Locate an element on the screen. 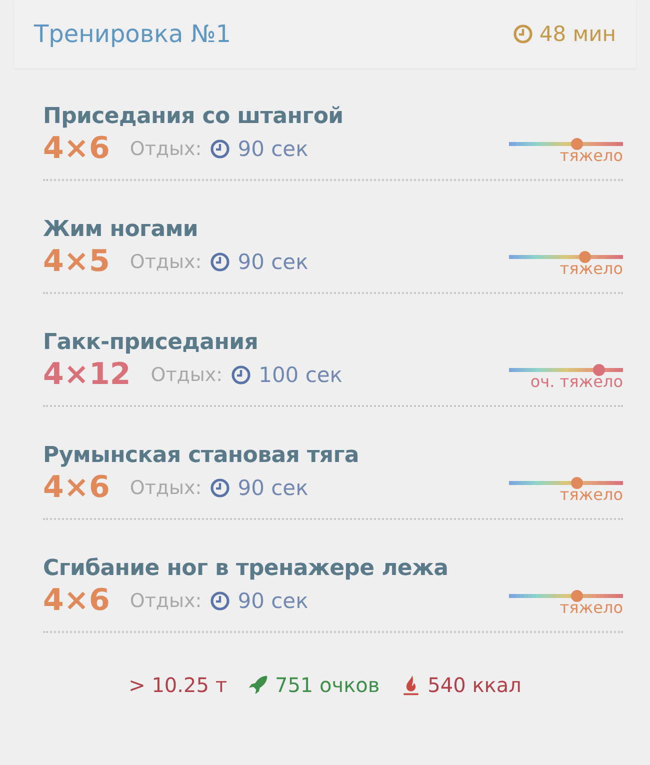 This screenshot has height=765, width=650. intensity-label: оч. тяжело is located at coordinates (576, 381).